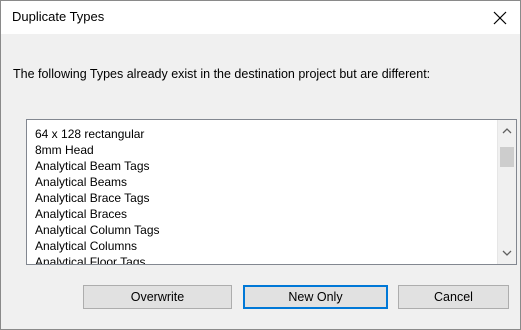  Describe the element at coordinates (262, 230) in the screenshot. I see `list-item: Analytical Column Tags` at that location.